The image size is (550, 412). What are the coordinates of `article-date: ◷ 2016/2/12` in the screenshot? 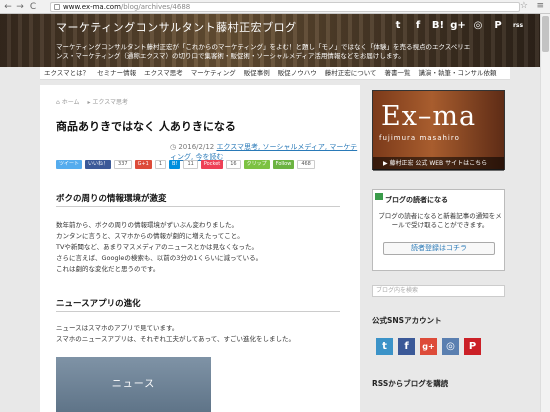 It's located at (192, 147).